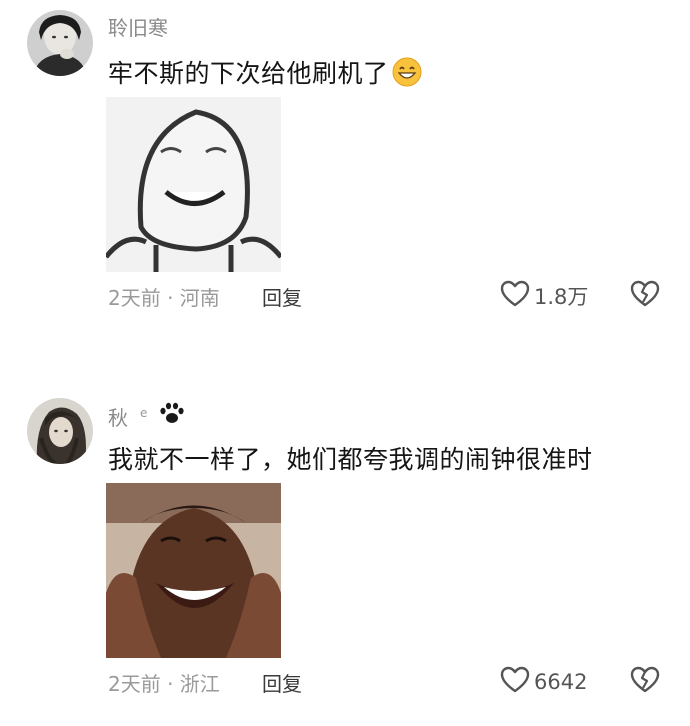 This screenshot has width=690, height=726. I want to click on username: 聆旧寒, so click(138, 26).